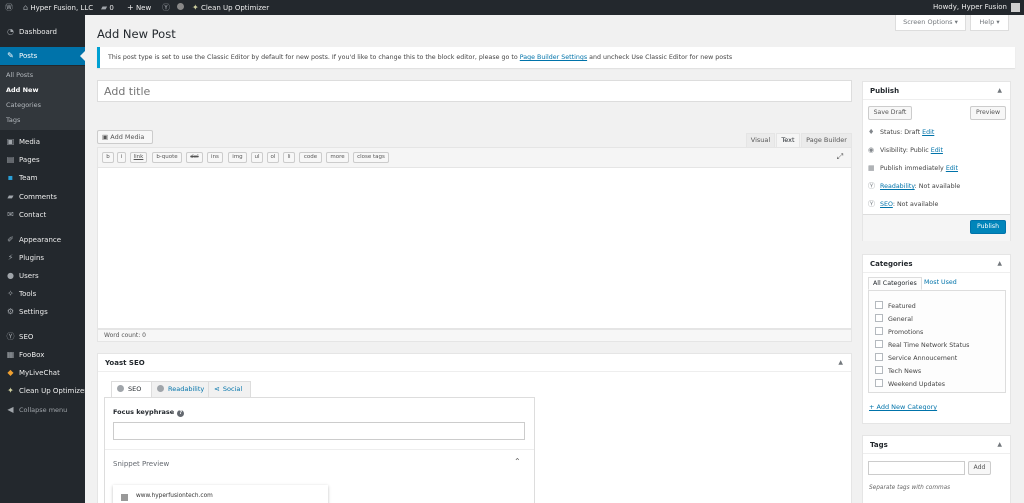 The image size is (1024, 503). Describe the element at coordinates (42, 312) in the screenshot. I see `sidebar-item-settings: ⚙ Settings` at that location.